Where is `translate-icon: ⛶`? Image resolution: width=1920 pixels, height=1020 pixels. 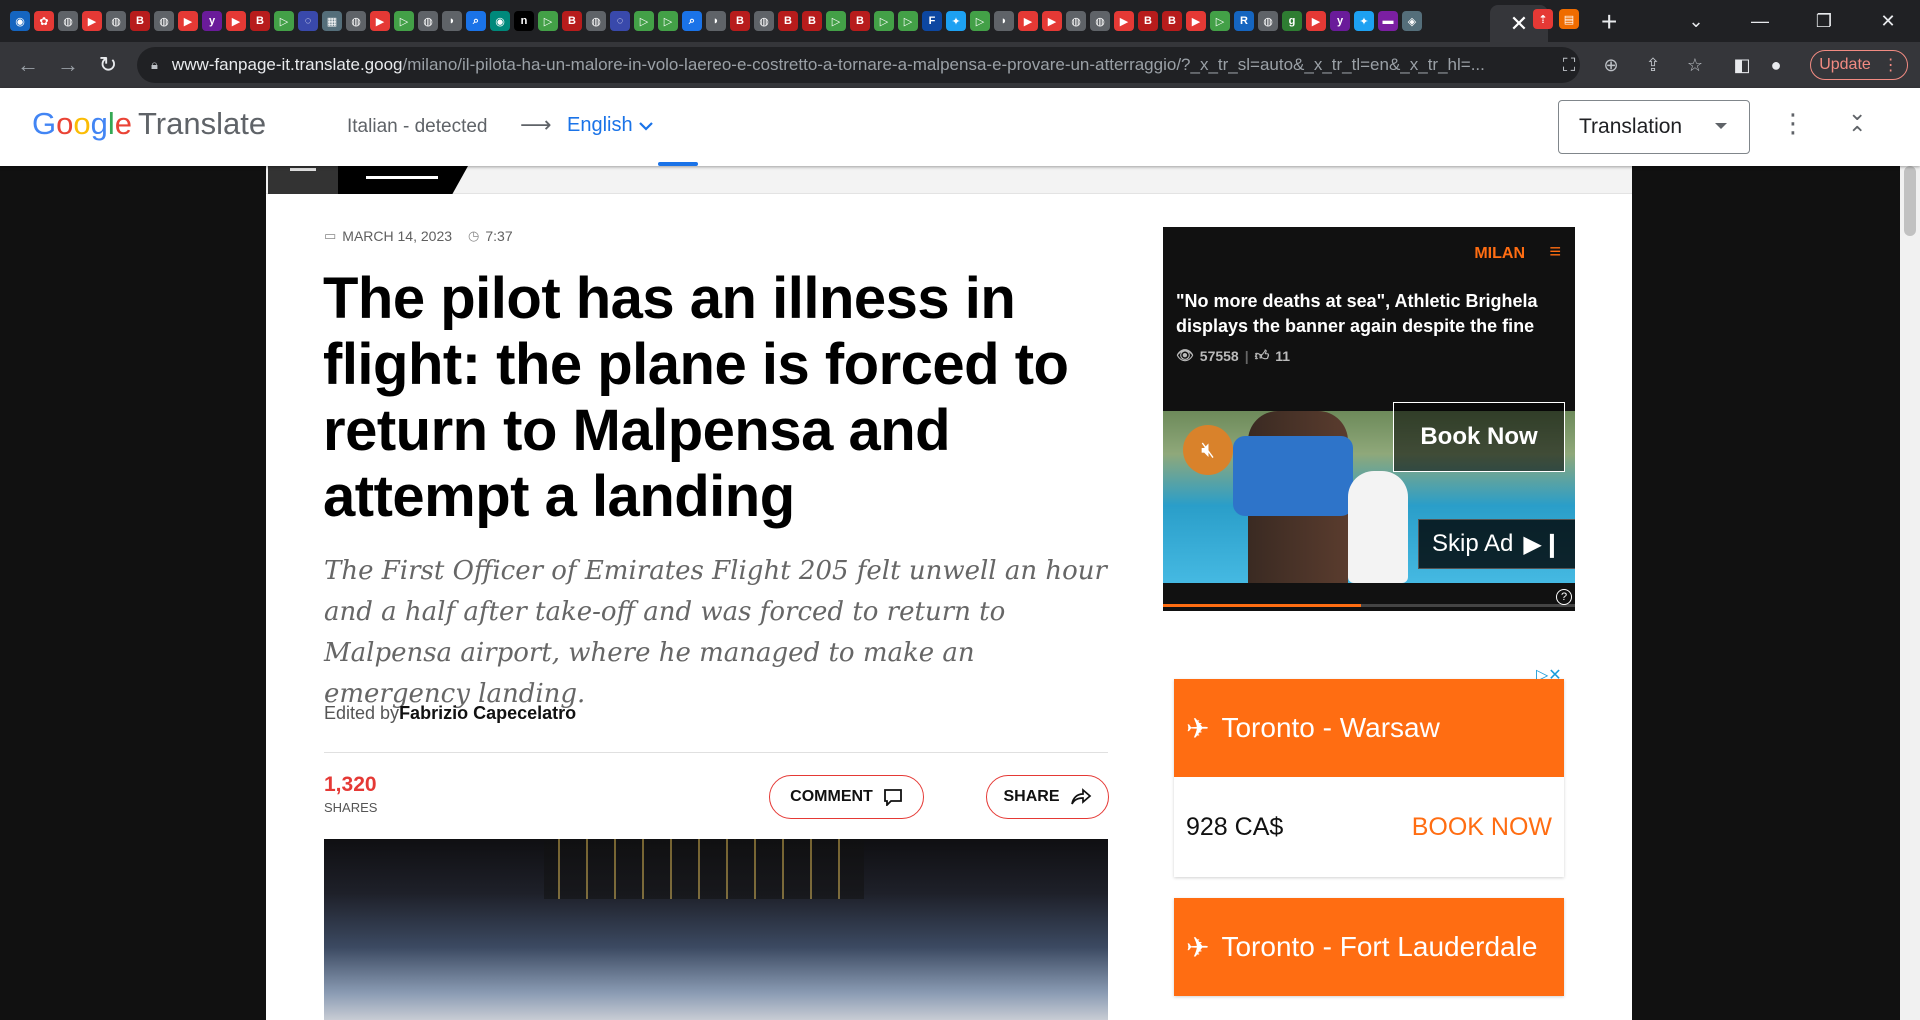
translate-icon: ⛶ is located at coordinates (1569, 65).